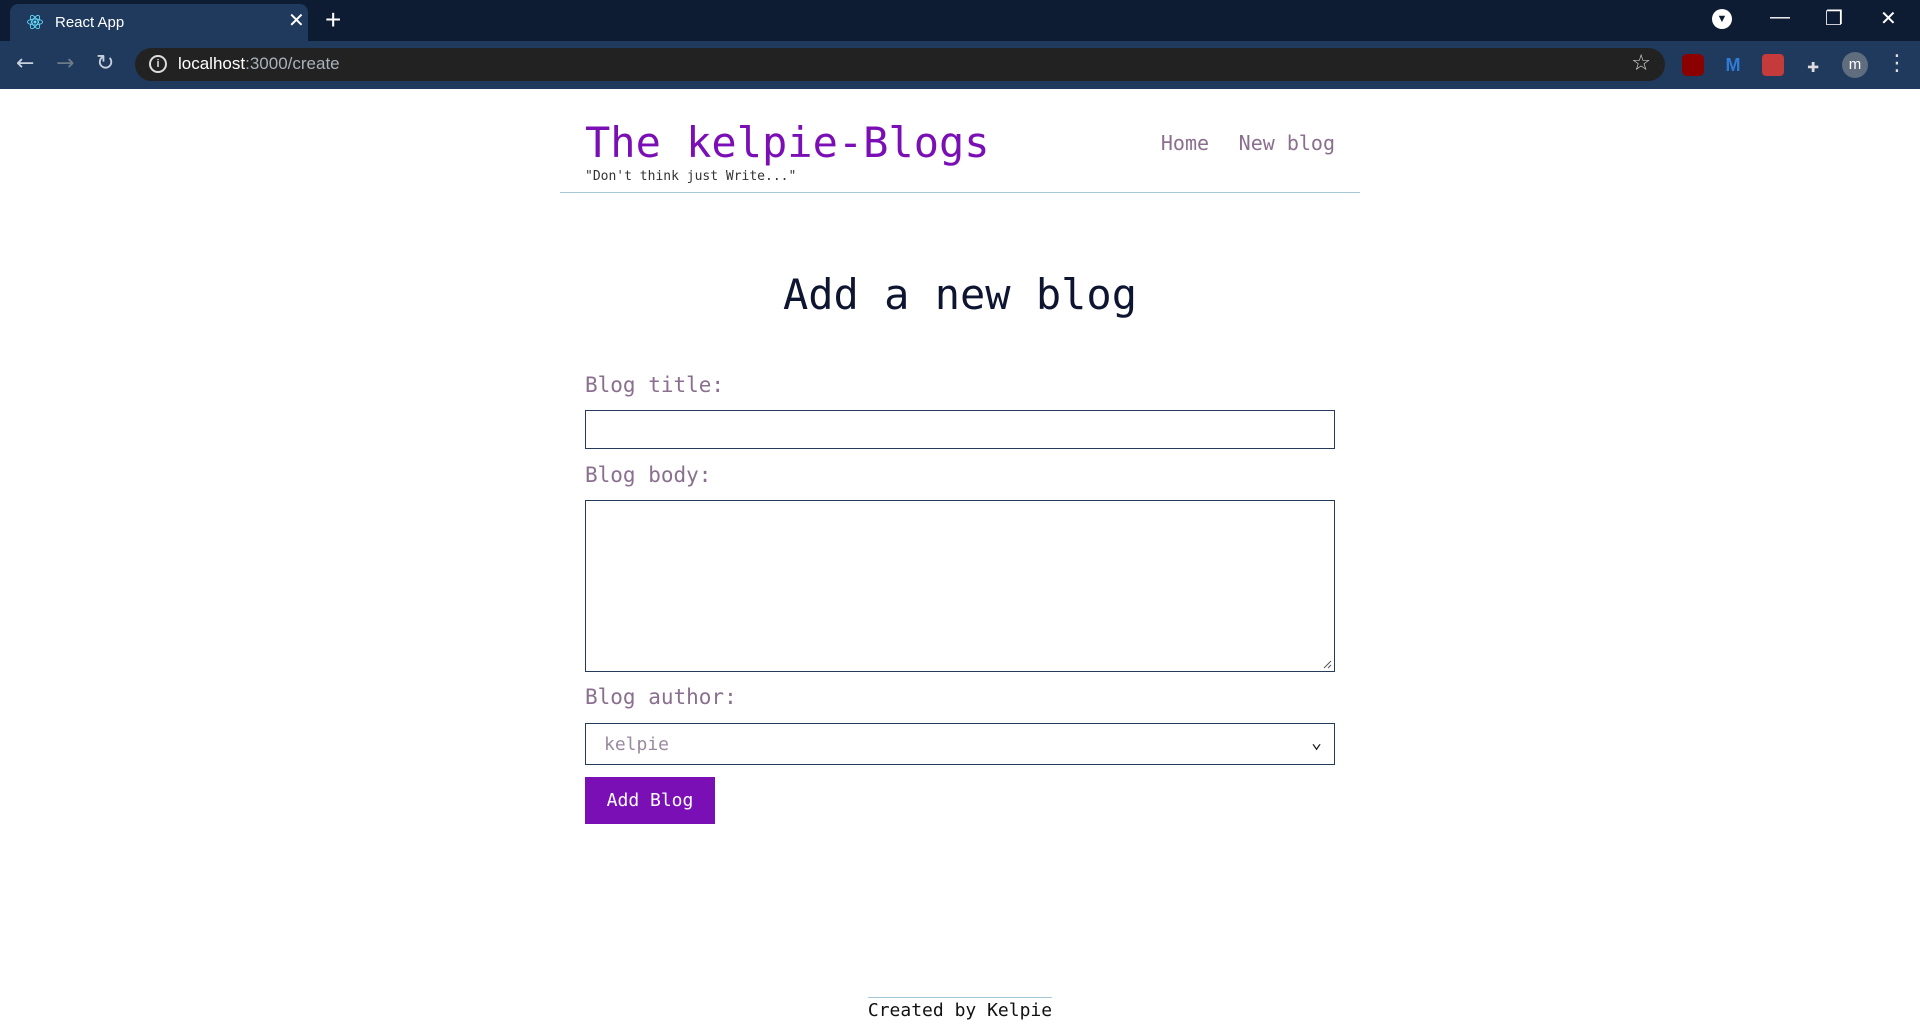 This screenshot has width=1920, height=1030. I want to click on site-tagline: "Don't think just Write...", so click(691, 176).